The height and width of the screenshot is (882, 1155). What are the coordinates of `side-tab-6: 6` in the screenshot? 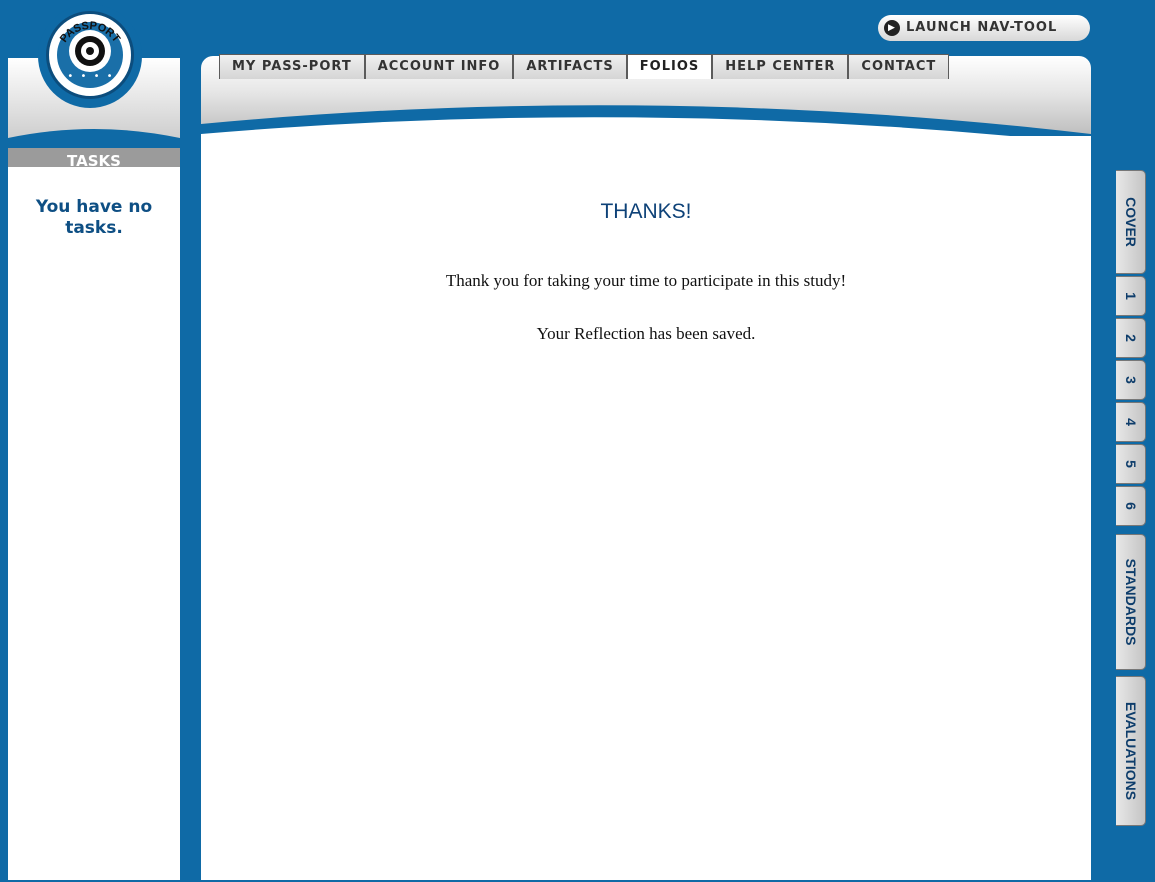 It's located at (1131, 506).